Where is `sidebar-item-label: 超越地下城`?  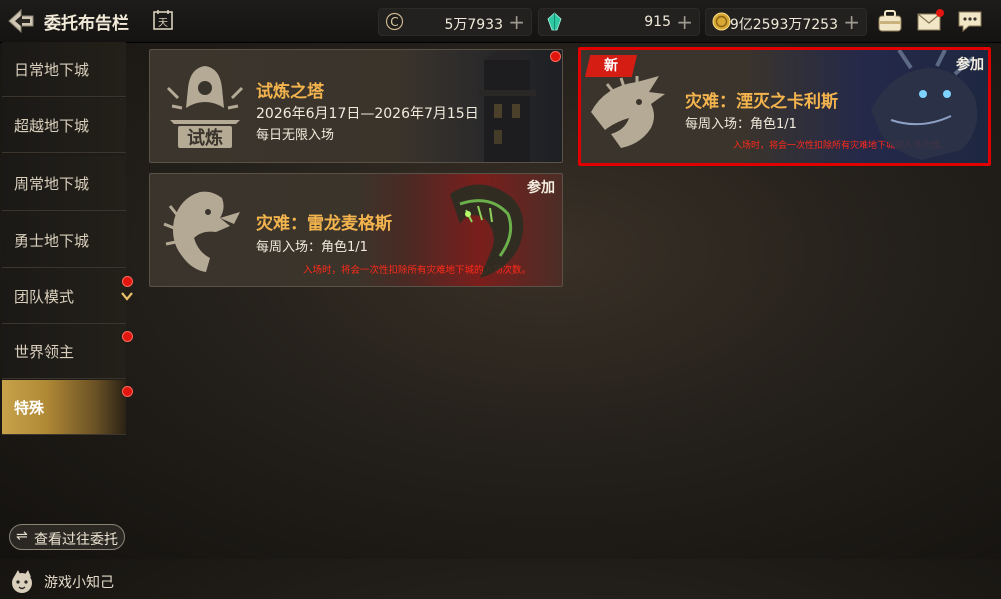 sidebar-item-label: 超越地下城 is located at coordinates (52, 126).